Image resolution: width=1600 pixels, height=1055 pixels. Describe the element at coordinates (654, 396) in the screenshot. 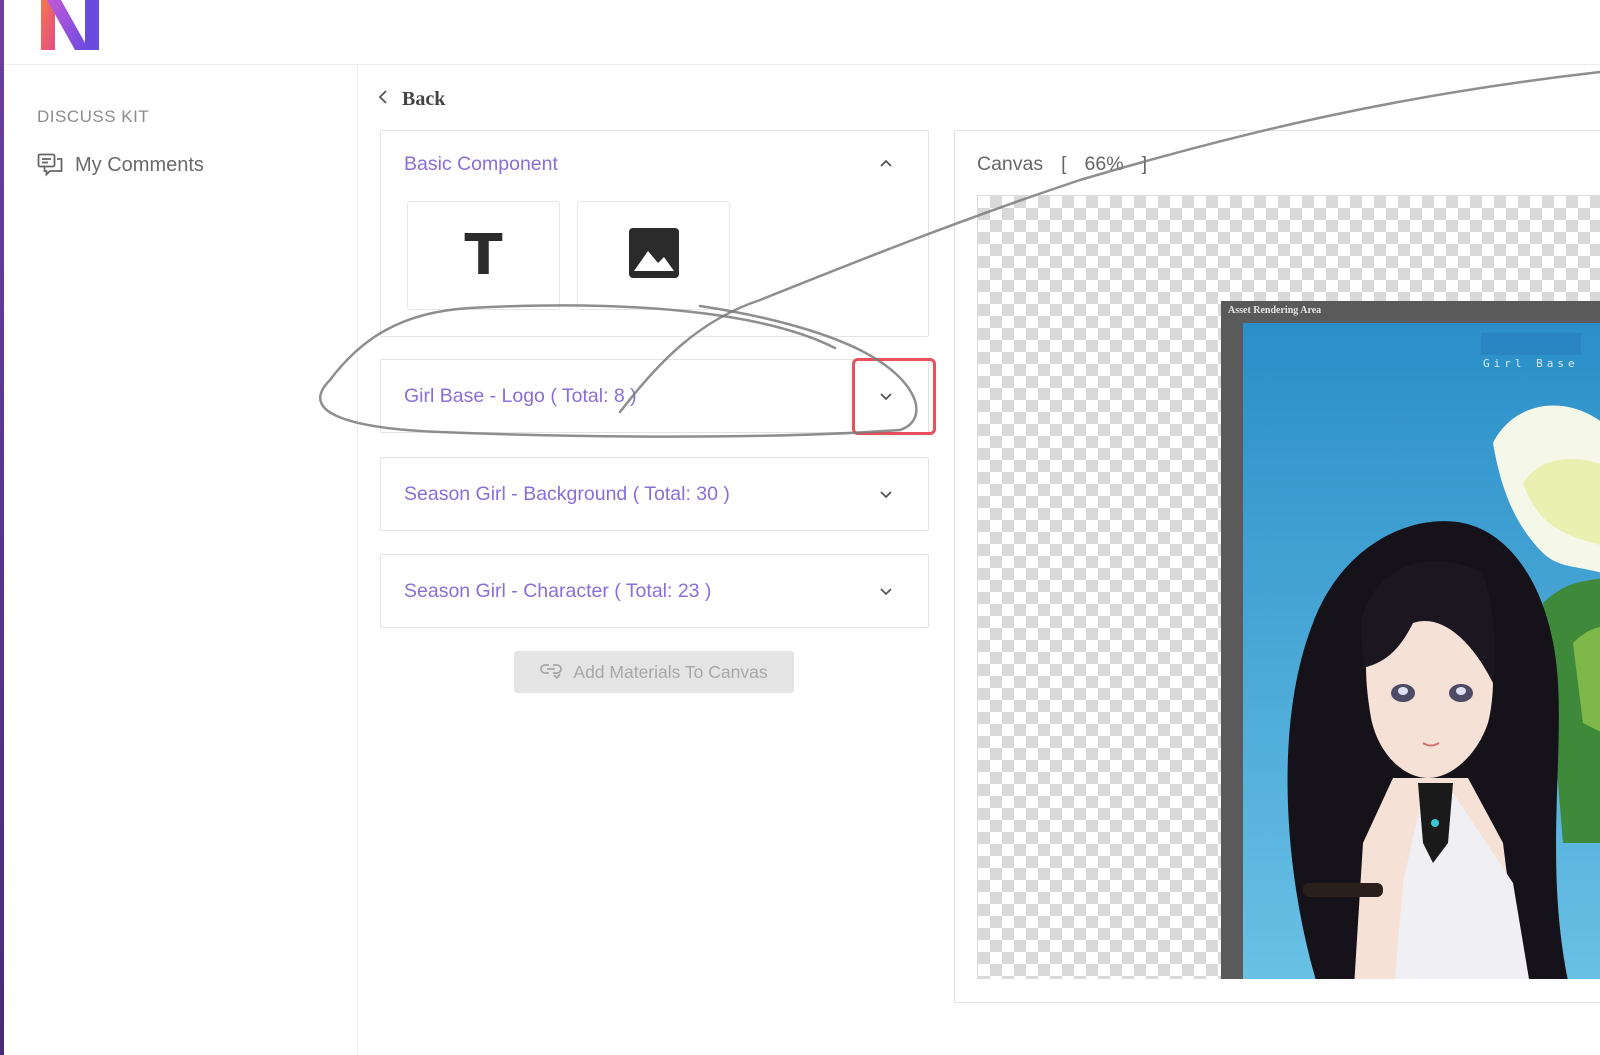

I see `girl-base-logo-panel: Girl Base - Logo ( Total: 8 )` at that location.